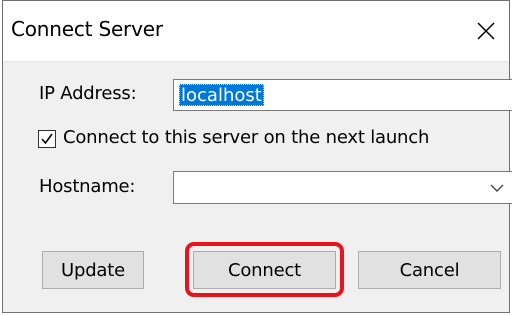 The height and width of the screenshot is (315, 512). I want to click on close-button, so click(486, 31).